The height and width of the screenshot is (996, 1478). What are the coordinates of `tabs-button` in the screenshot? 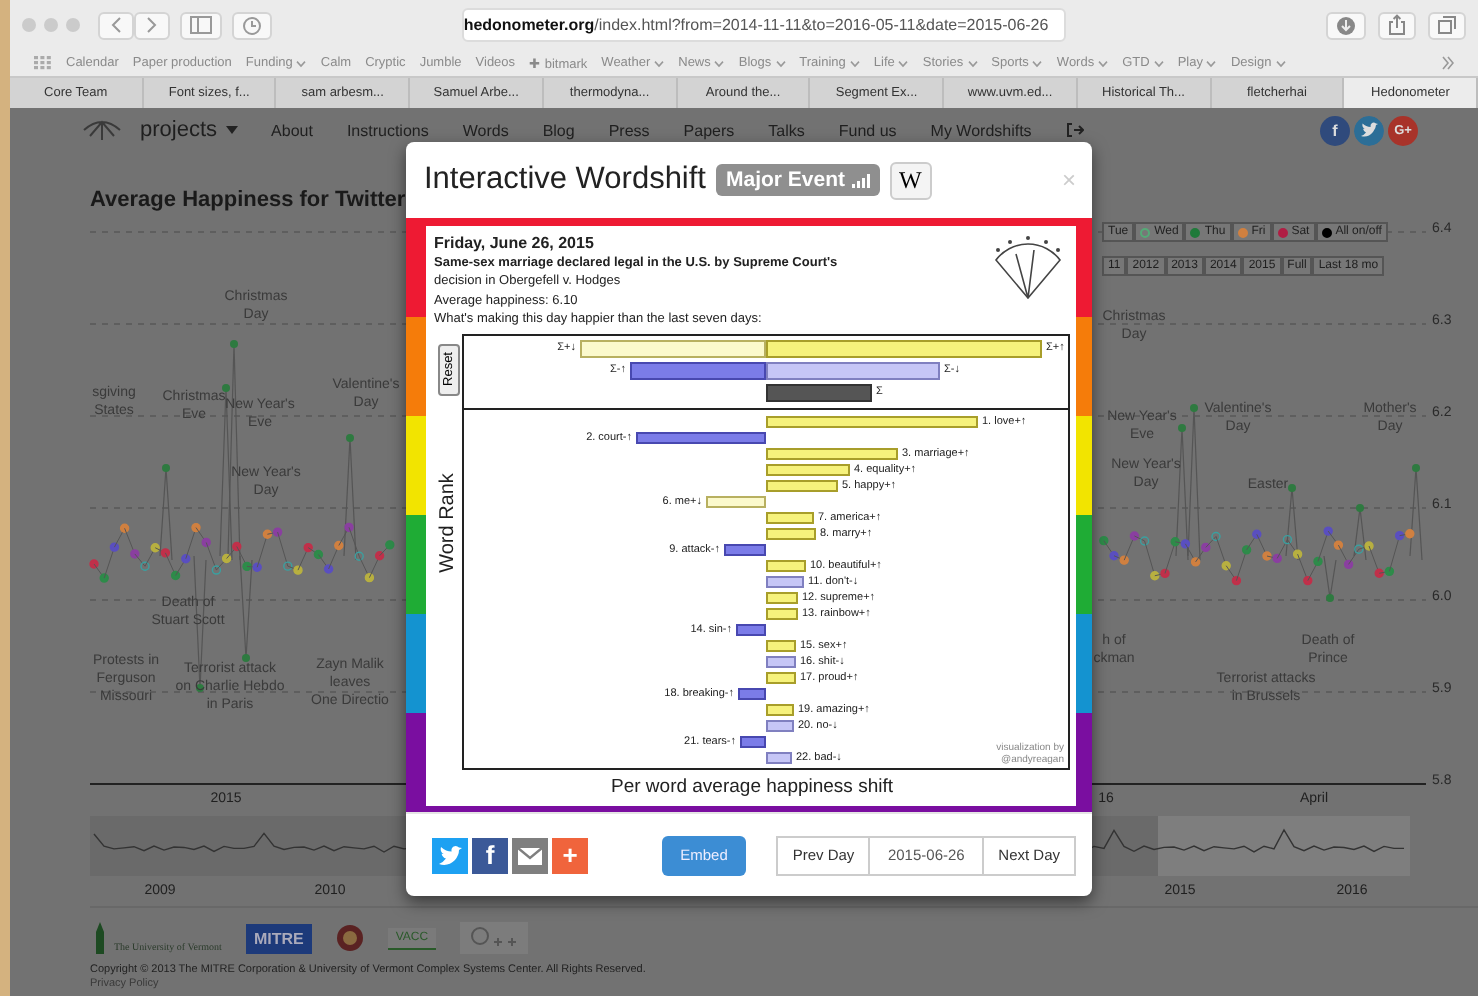 It's located at (1447, 25).